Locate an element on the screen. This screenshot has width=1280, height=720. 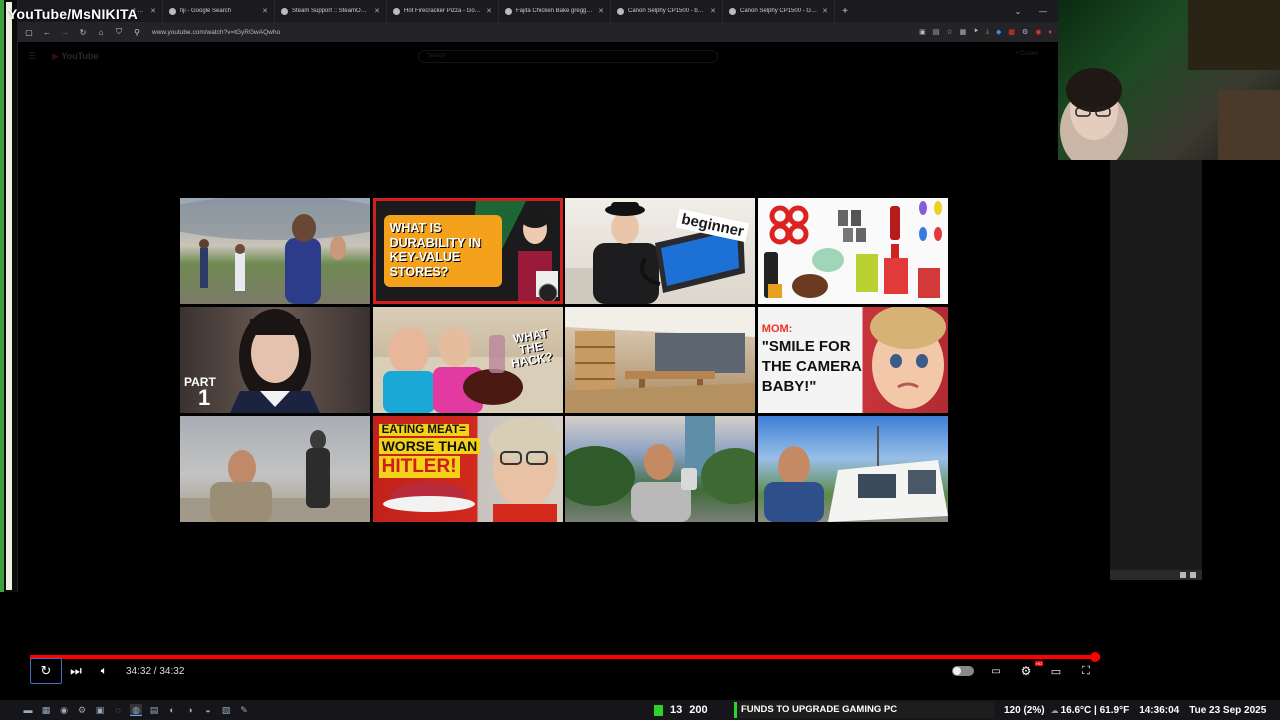
video-thumbnail: MOM: "SMILE FOR THE CAMERA BABY!" is located at coordinates (852, 360).